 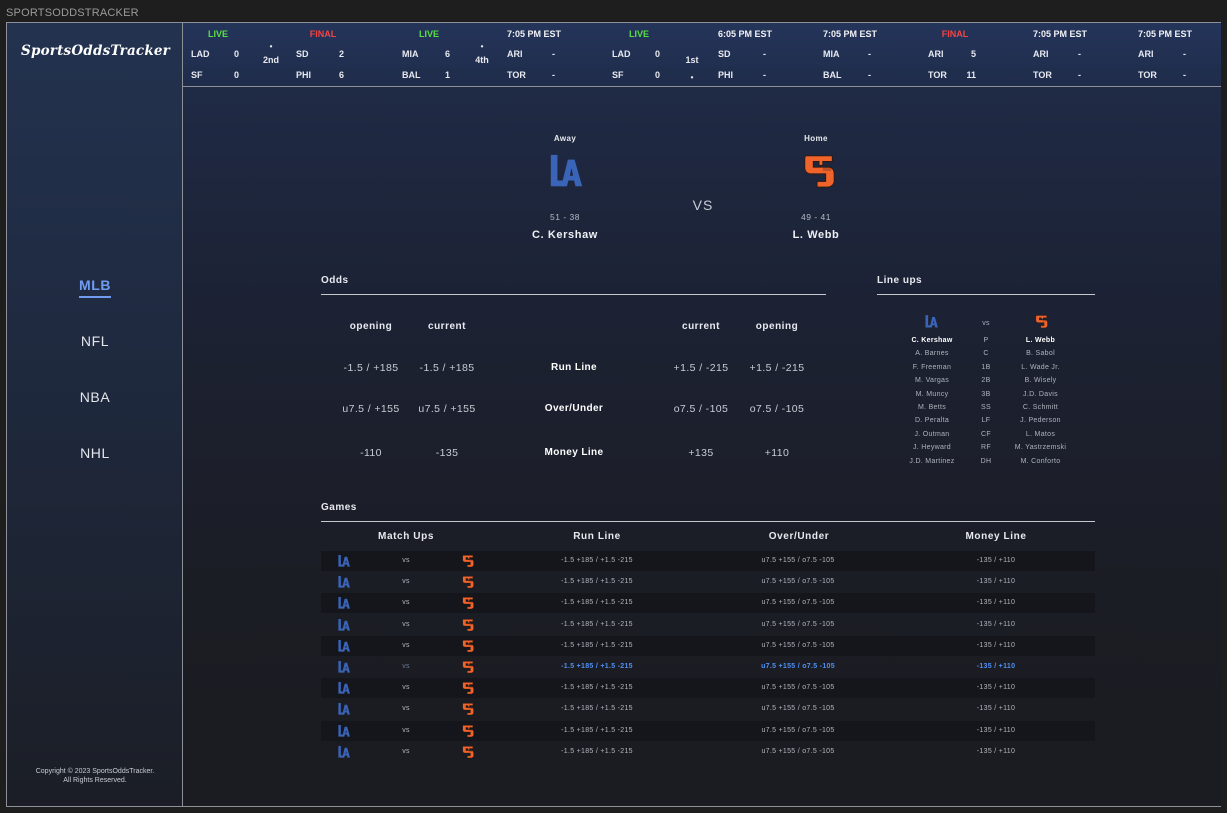 I want to click on nav-item-nhl: NHL, so click(x=95, y=453).